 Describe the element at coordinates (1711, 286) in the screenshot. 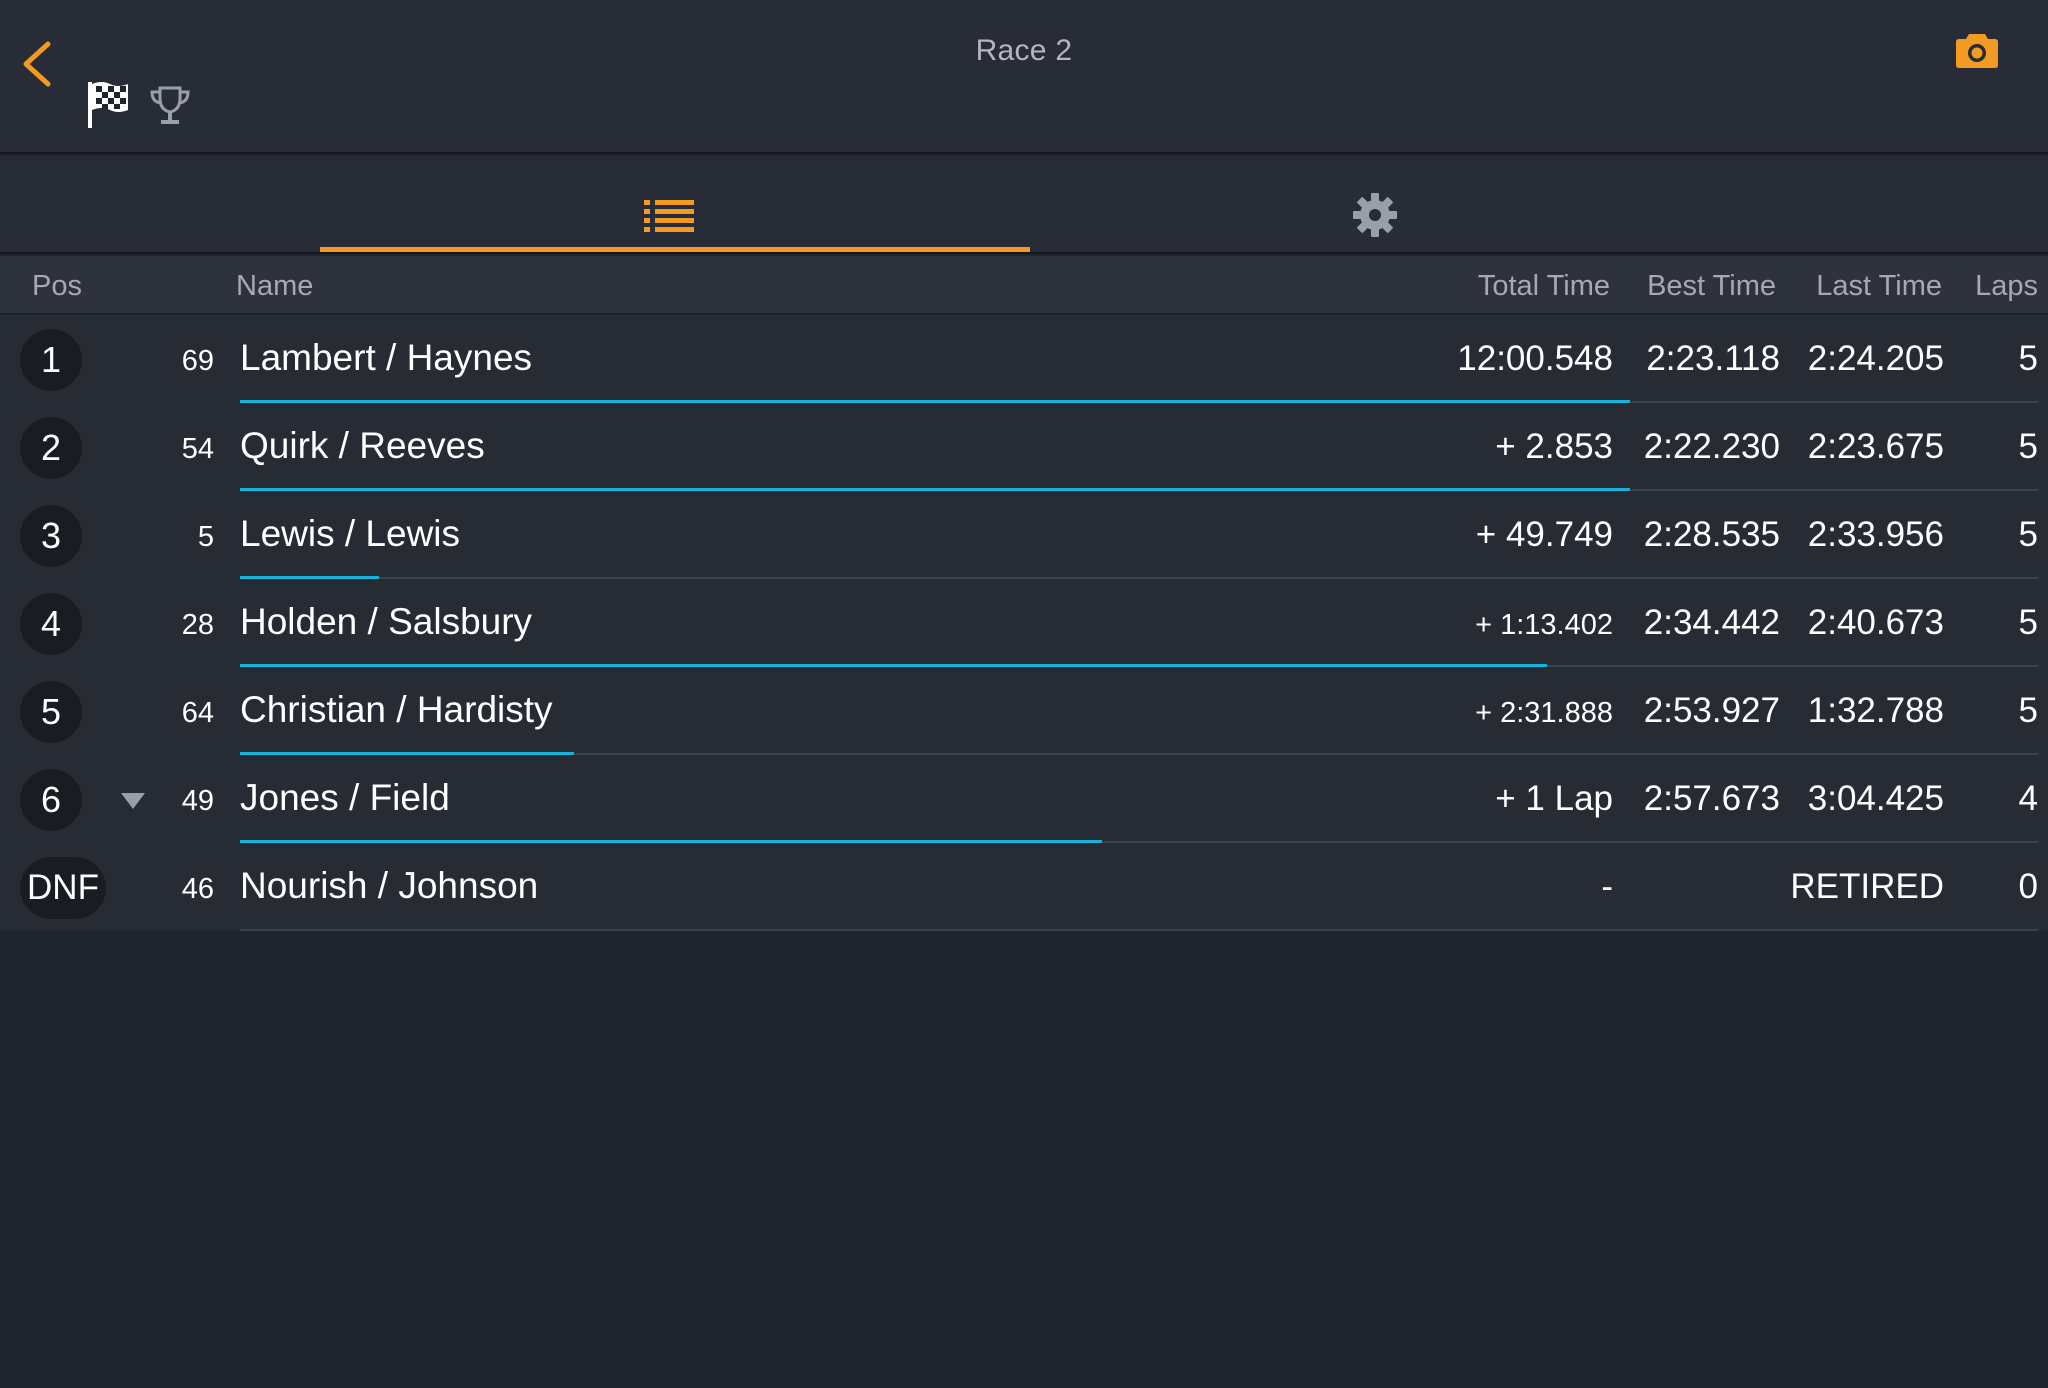

I see `column-header-best-time: Best Time` at that location.